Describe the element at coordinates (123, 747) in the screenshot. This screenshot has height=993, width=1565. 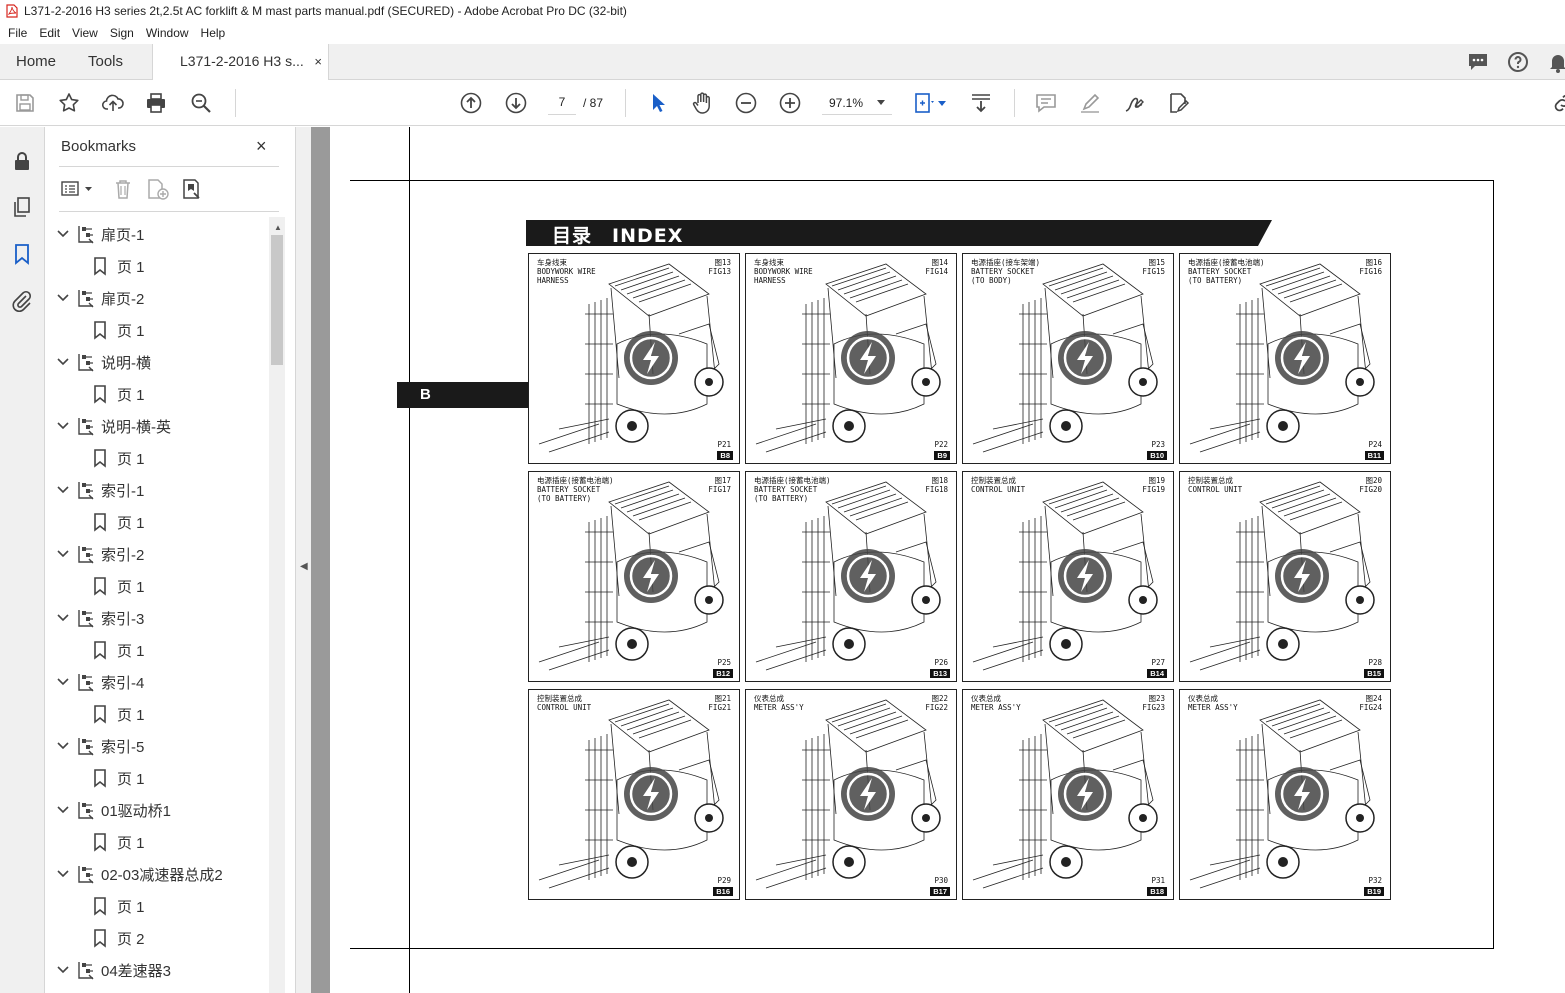
I see `bookmark-label: 索引-5` at that location.